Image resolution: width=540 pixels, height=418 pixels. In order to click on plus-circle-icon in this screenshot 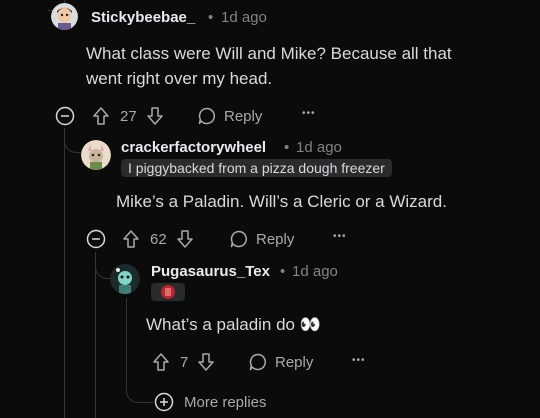, I will do `click(164, 402)`.